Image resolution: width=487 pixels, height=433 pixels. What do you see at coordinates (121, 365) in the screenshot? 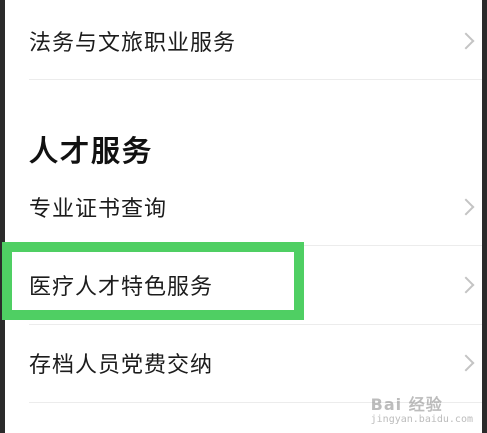
I see `list-item-label: 存档人员党费交纳` at bounding box center [121, 365].